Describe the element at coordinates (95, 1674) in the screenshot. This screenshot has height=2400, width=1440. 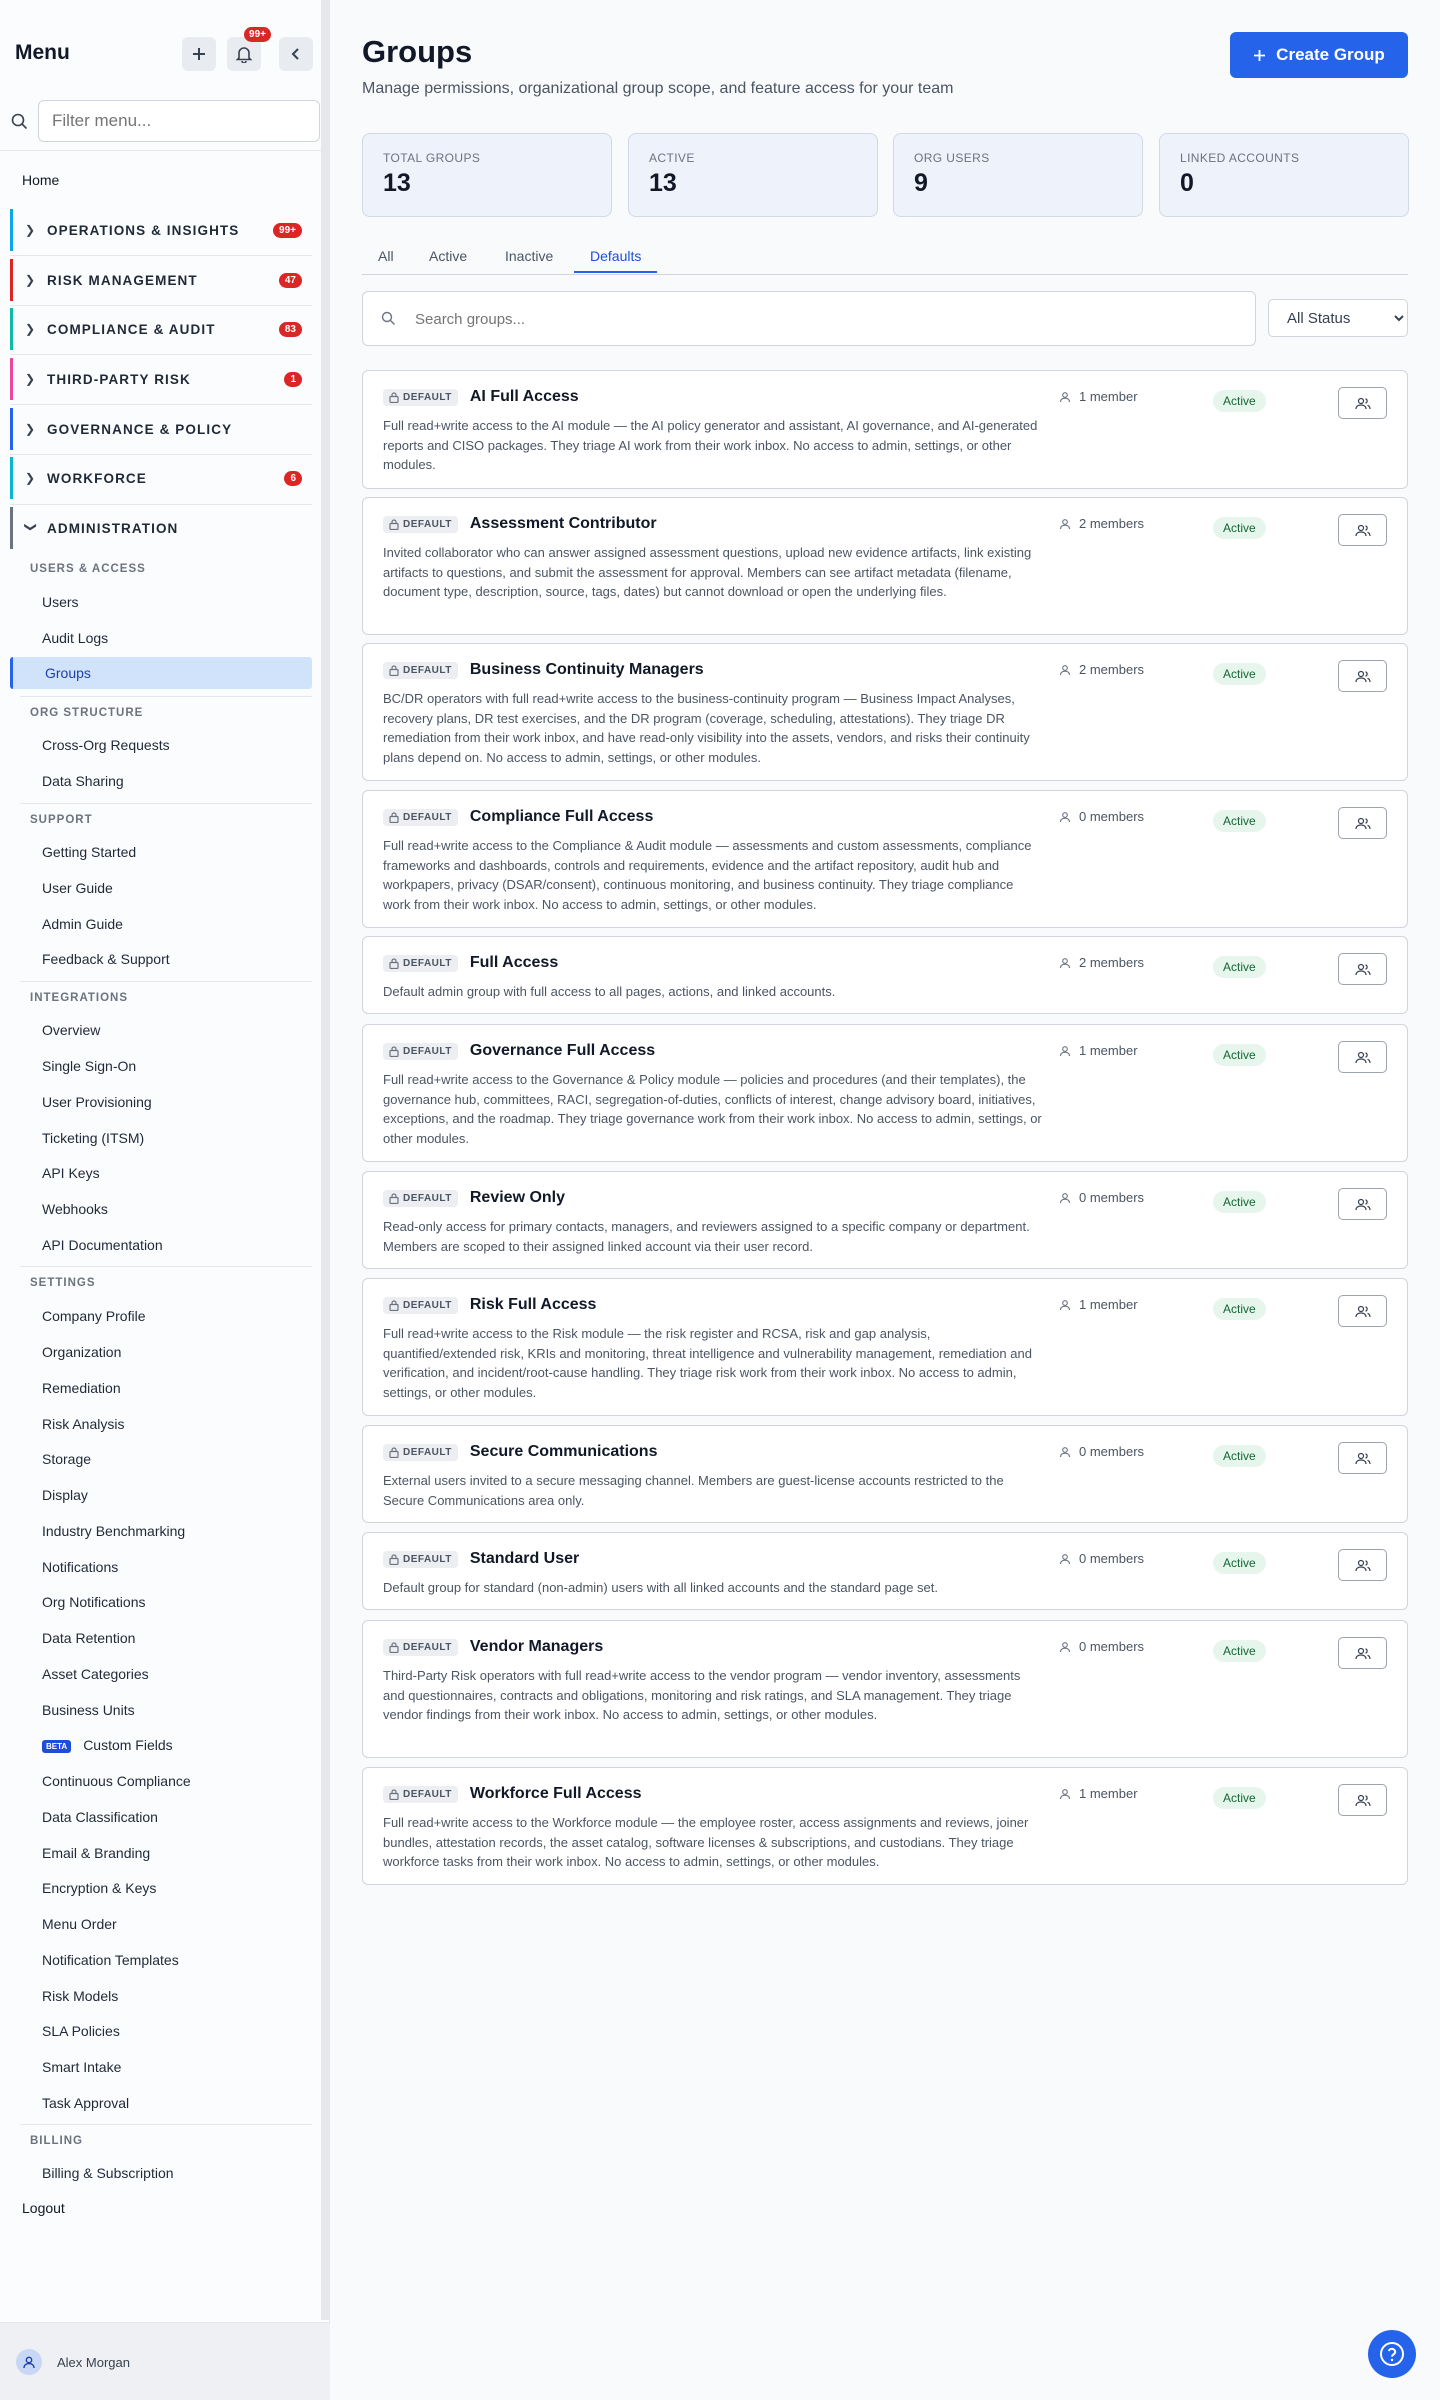
I see `nav-item-asset-categories: Asset Categories` at that location.